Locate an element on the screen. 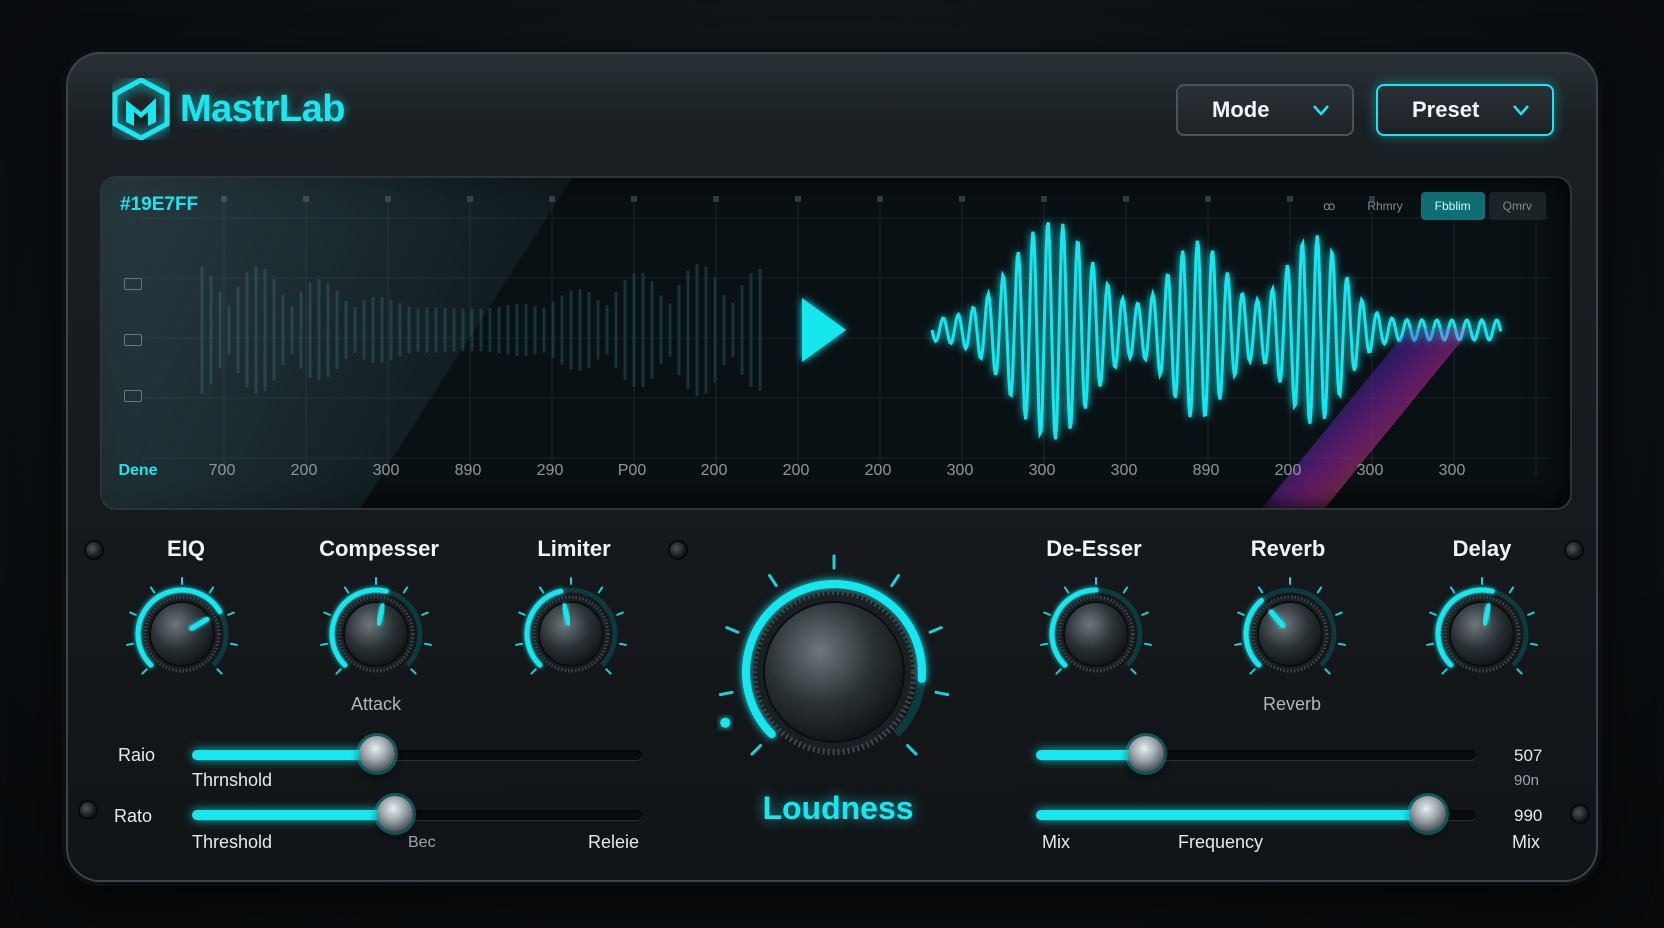 This screenshot has width=1664, height=928. value-readout-1: 507 is located at coordinates (1528, 755).